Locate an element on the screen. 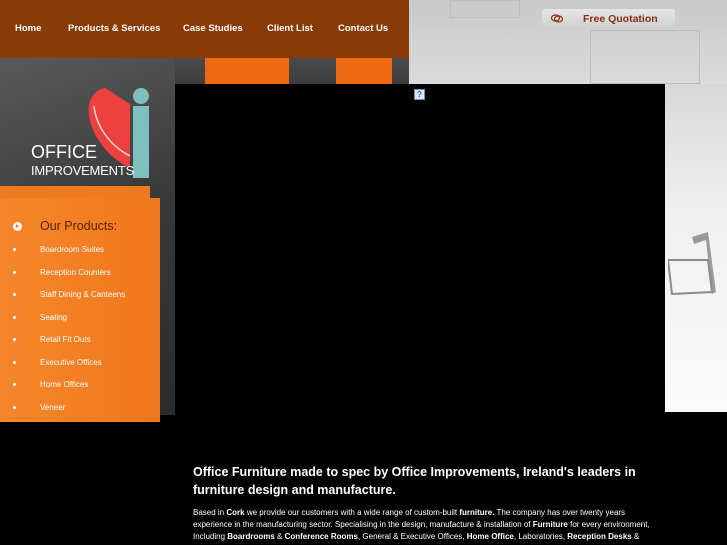 The width and height of the screenshot is (727, 545). logo-line1: OFFICE is located at coordinates (64, 152).